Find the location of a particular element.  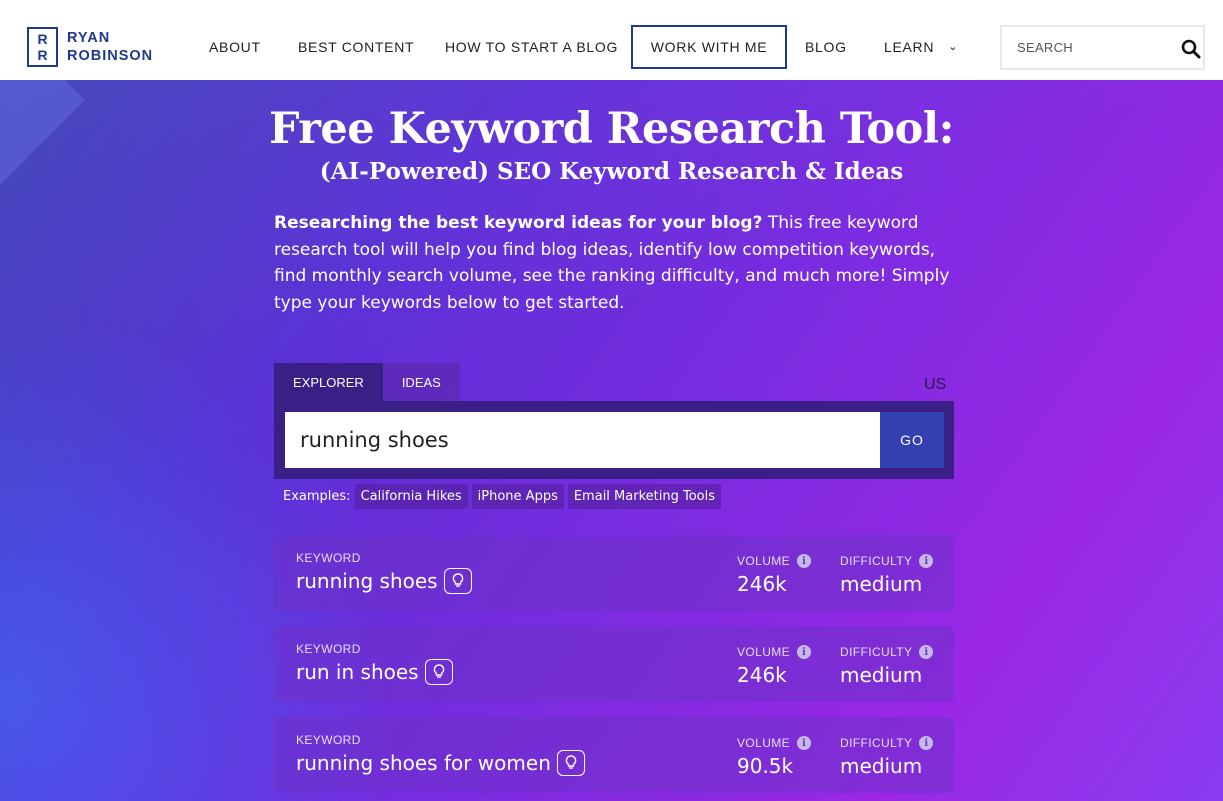

site-search is located at coordinates (1102, 47).